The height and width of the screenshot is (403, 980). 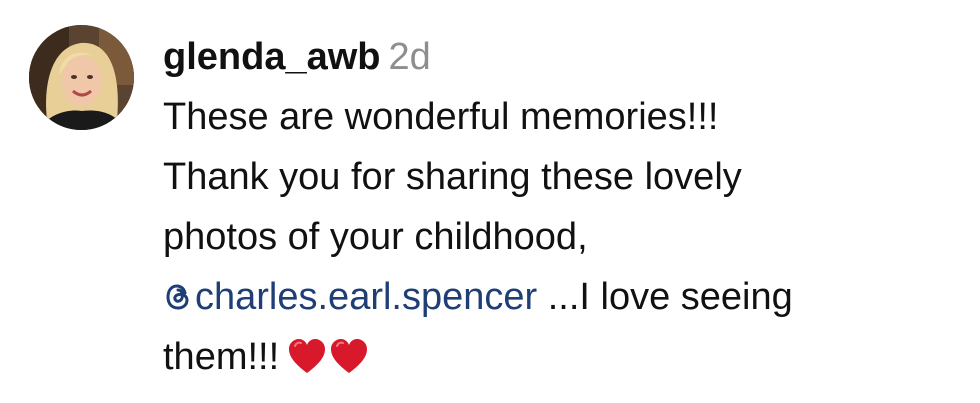 What do you see at coordinates (409, 57) in the screenshot?
I see `timestamp: 2d` at bounding box center [409, 57].